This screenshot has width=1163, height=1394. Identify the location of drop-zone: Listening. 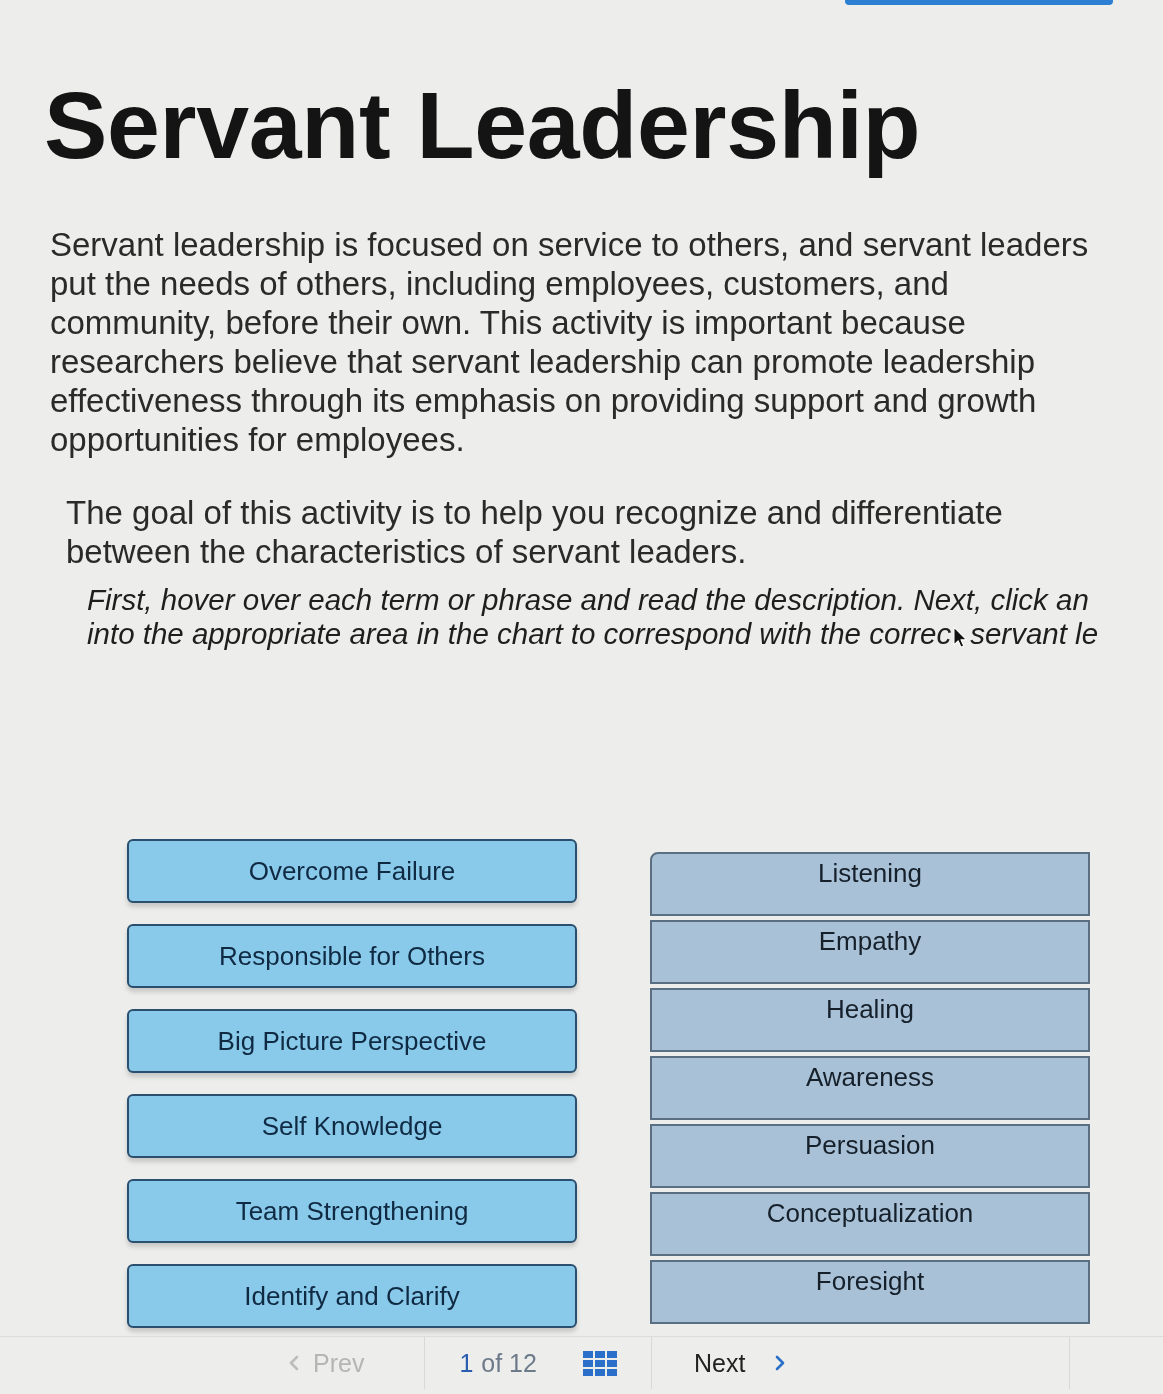
(870, 884).